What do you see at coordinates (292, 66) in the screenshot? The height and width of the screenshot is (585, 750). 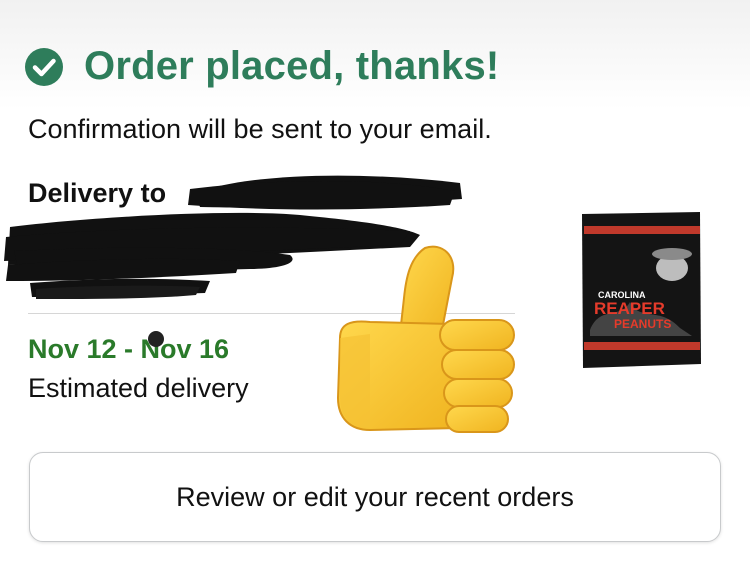 I see `page-title: Order placed, thanks!` at bounding box center [292, 66].